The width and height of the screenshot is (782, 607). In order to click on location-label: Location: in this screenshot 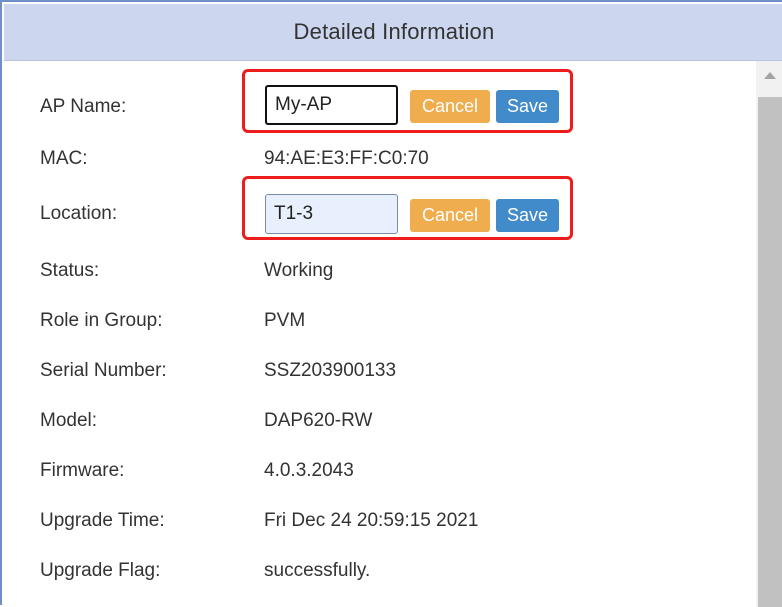, I will do `click(79, 213)`.